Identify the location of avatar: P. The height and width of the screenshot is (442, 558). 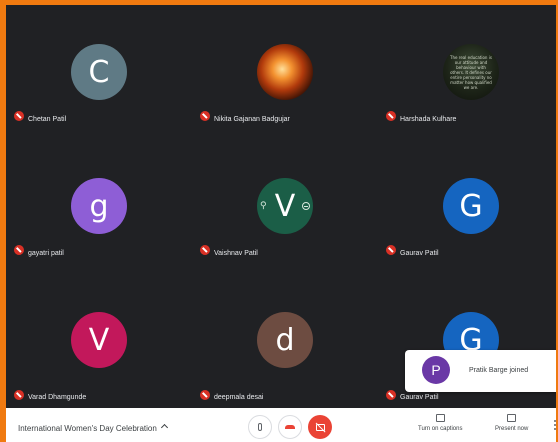
(436, 370).